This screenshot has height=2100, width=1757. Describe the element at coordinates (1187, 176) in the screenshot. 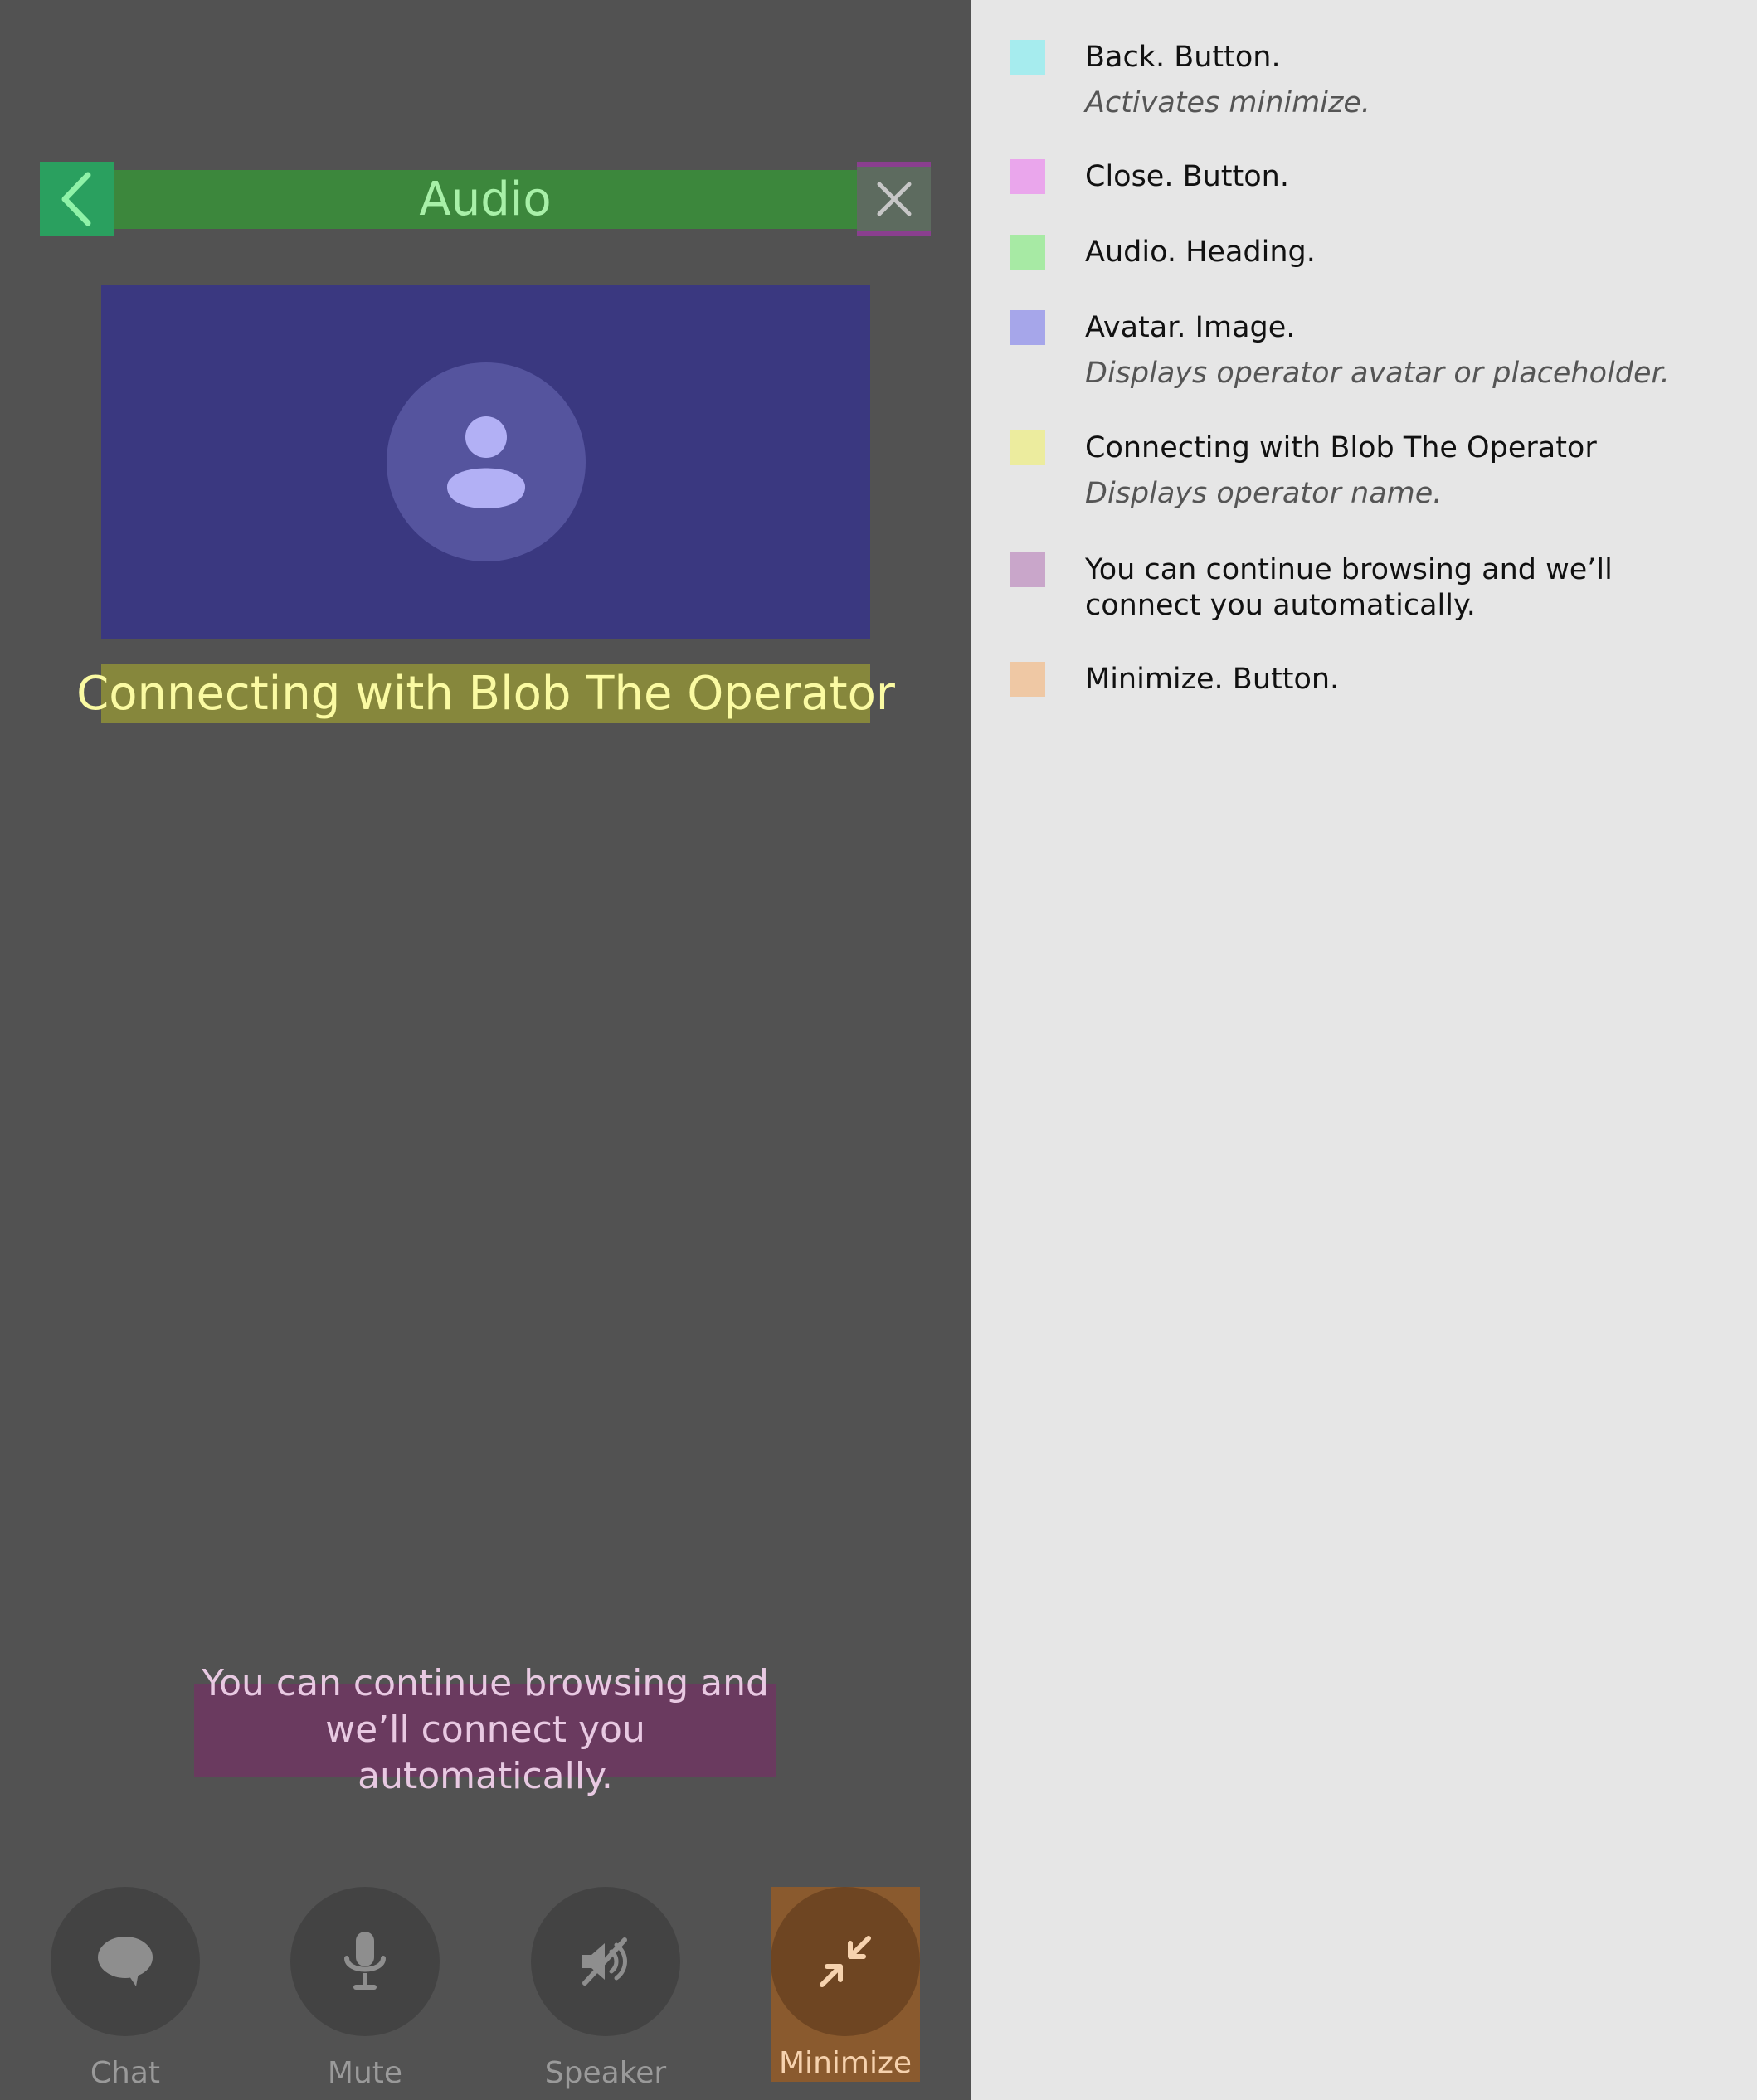

I see `legend-title: Close. Button.` at that location.